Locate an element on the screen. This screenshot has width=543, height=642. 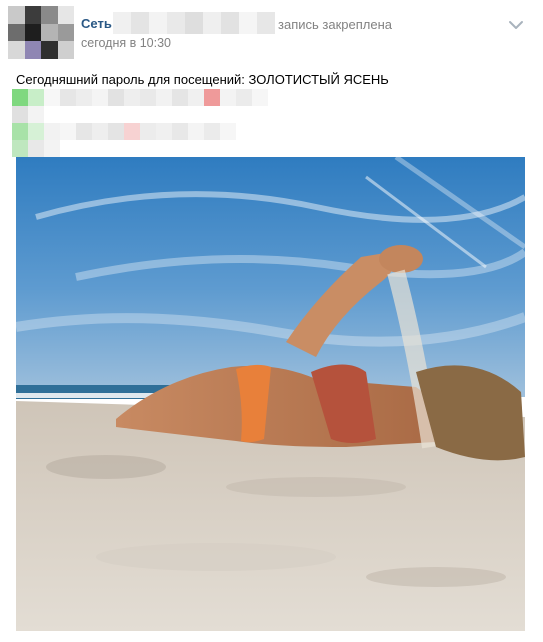
redacted-name-block is located at coordinates (194, 23).